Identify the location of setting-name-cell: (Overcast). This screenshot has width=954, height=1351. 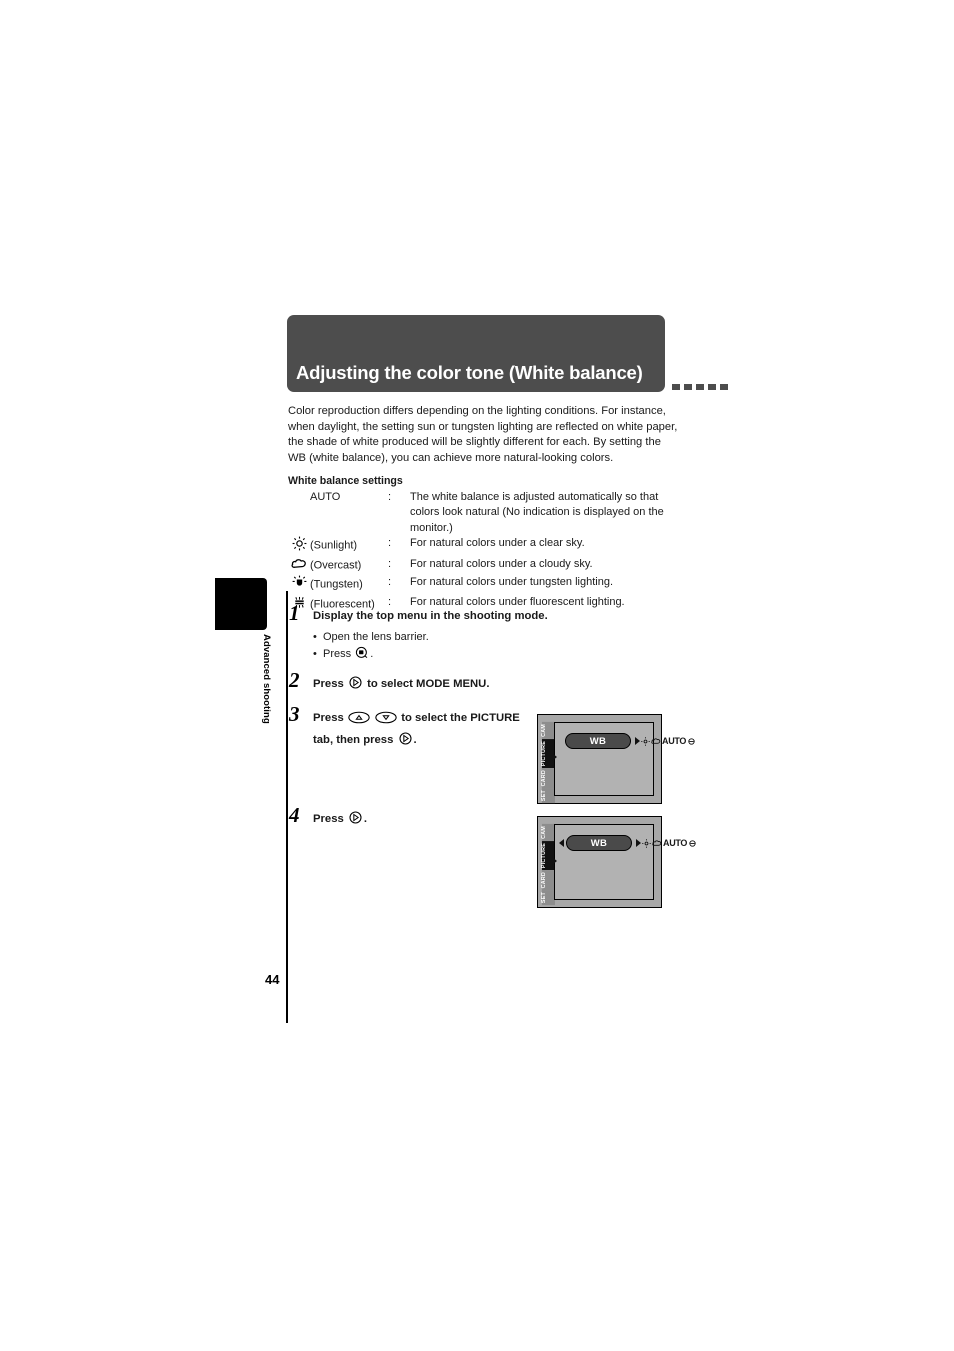
(338, 566).